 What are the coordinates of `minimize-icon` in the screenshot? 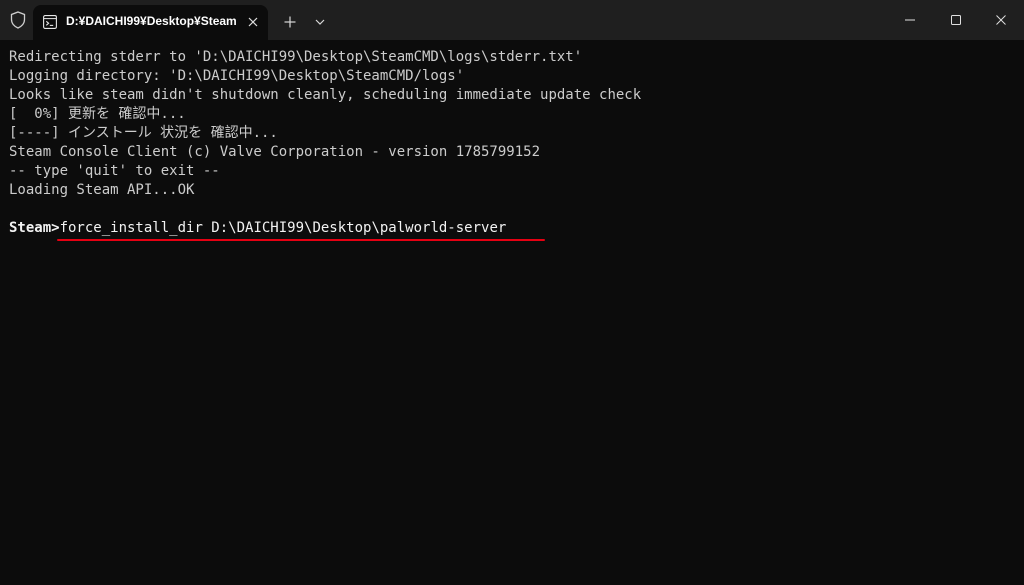 It's located at (910, 20).